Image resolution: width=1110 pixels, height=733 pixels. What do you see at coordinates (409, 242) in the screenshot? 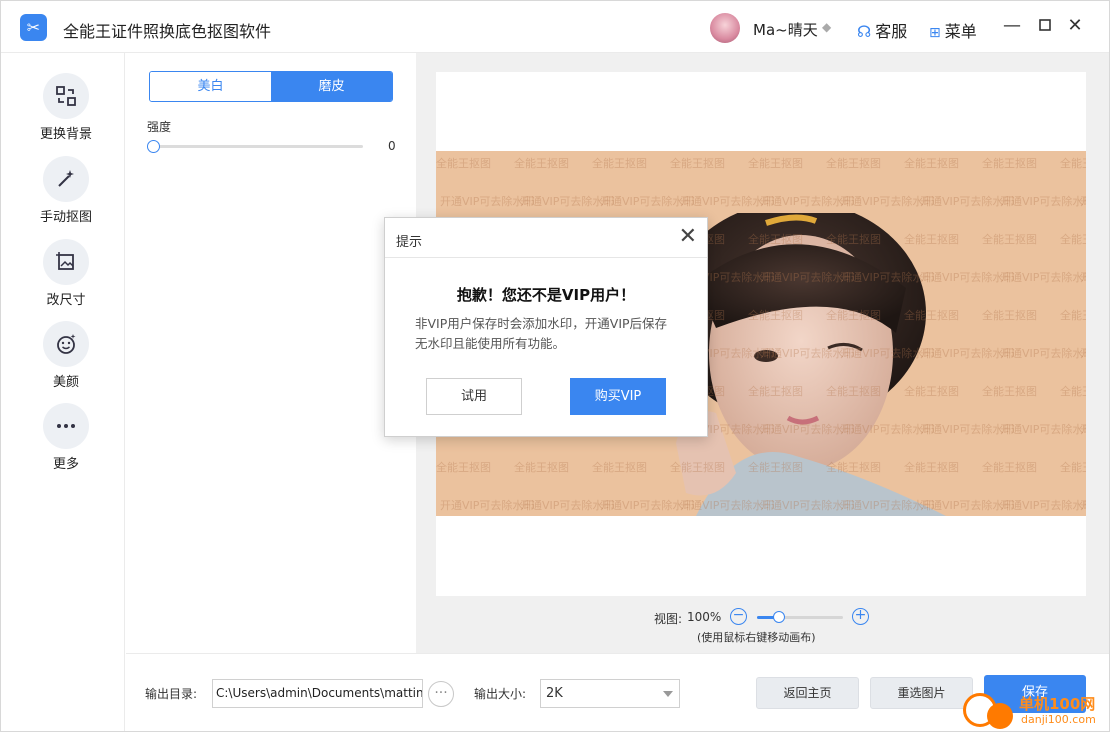
I see `dialog-title: 提示` at bounding box center [409, 242].